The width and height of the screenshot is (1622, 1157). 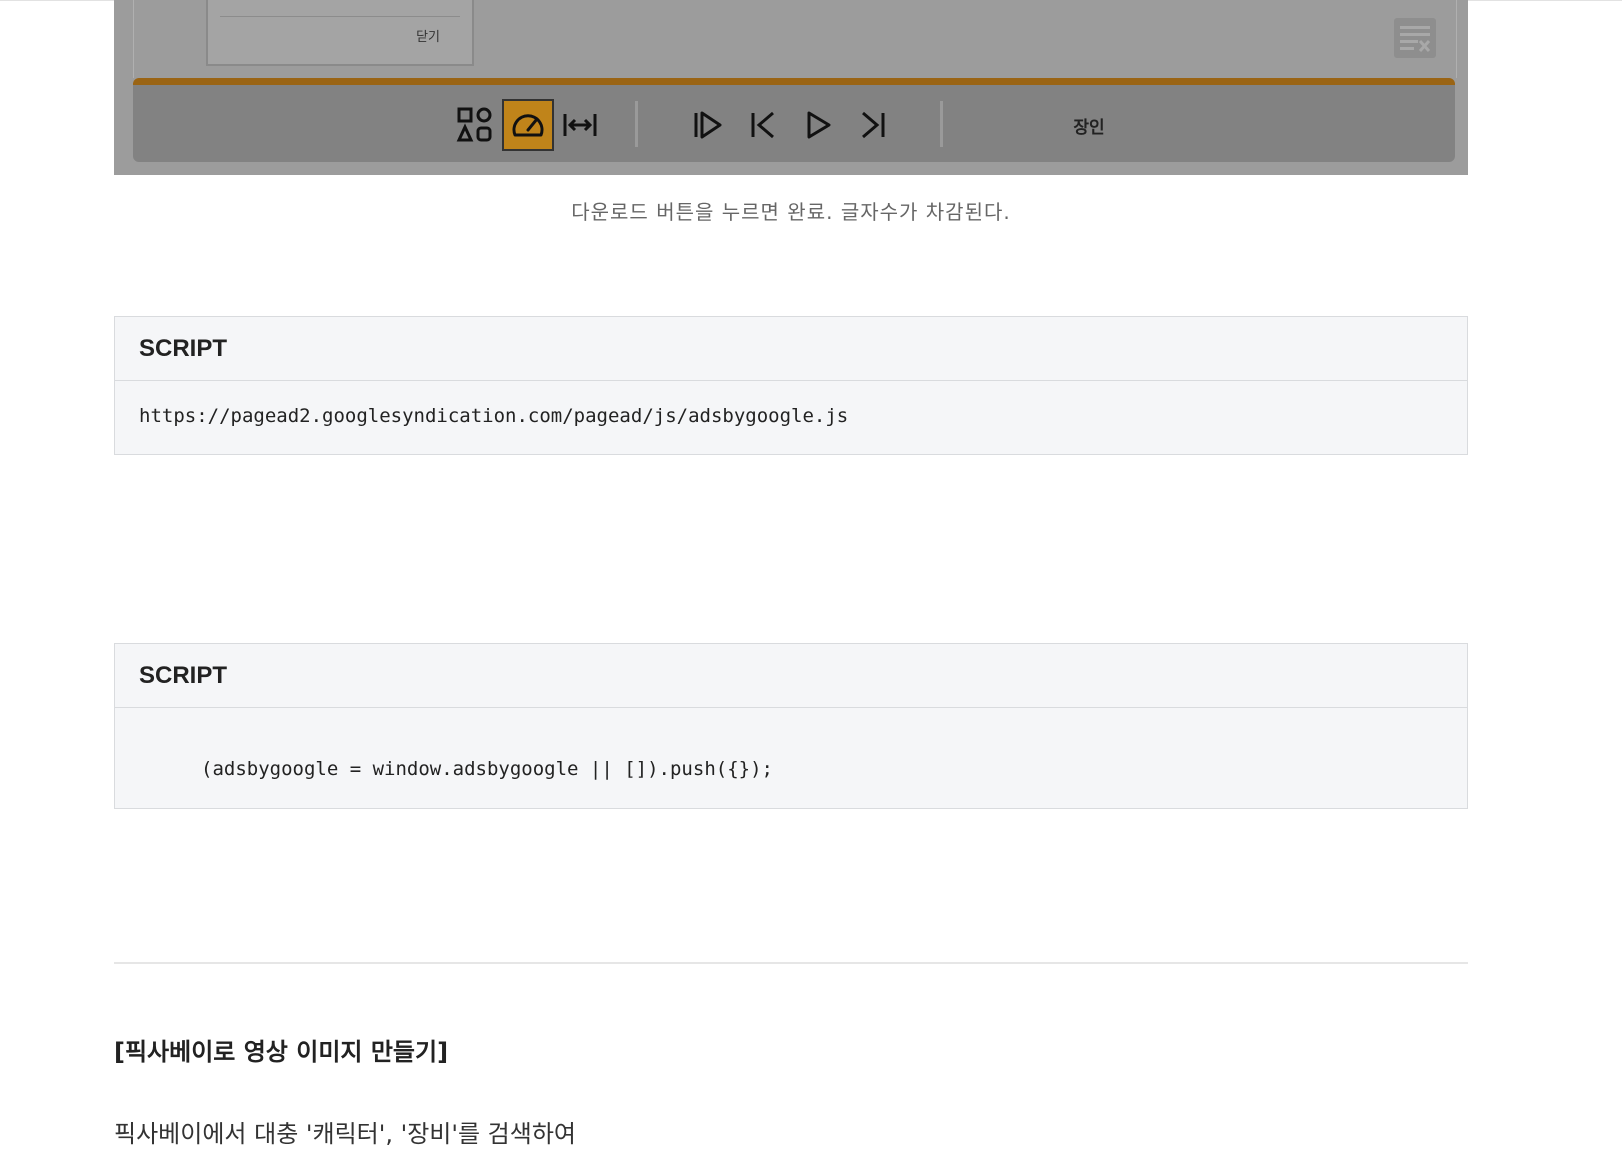 I want to click on play-from-start-icon, so click(x=708, y=125).